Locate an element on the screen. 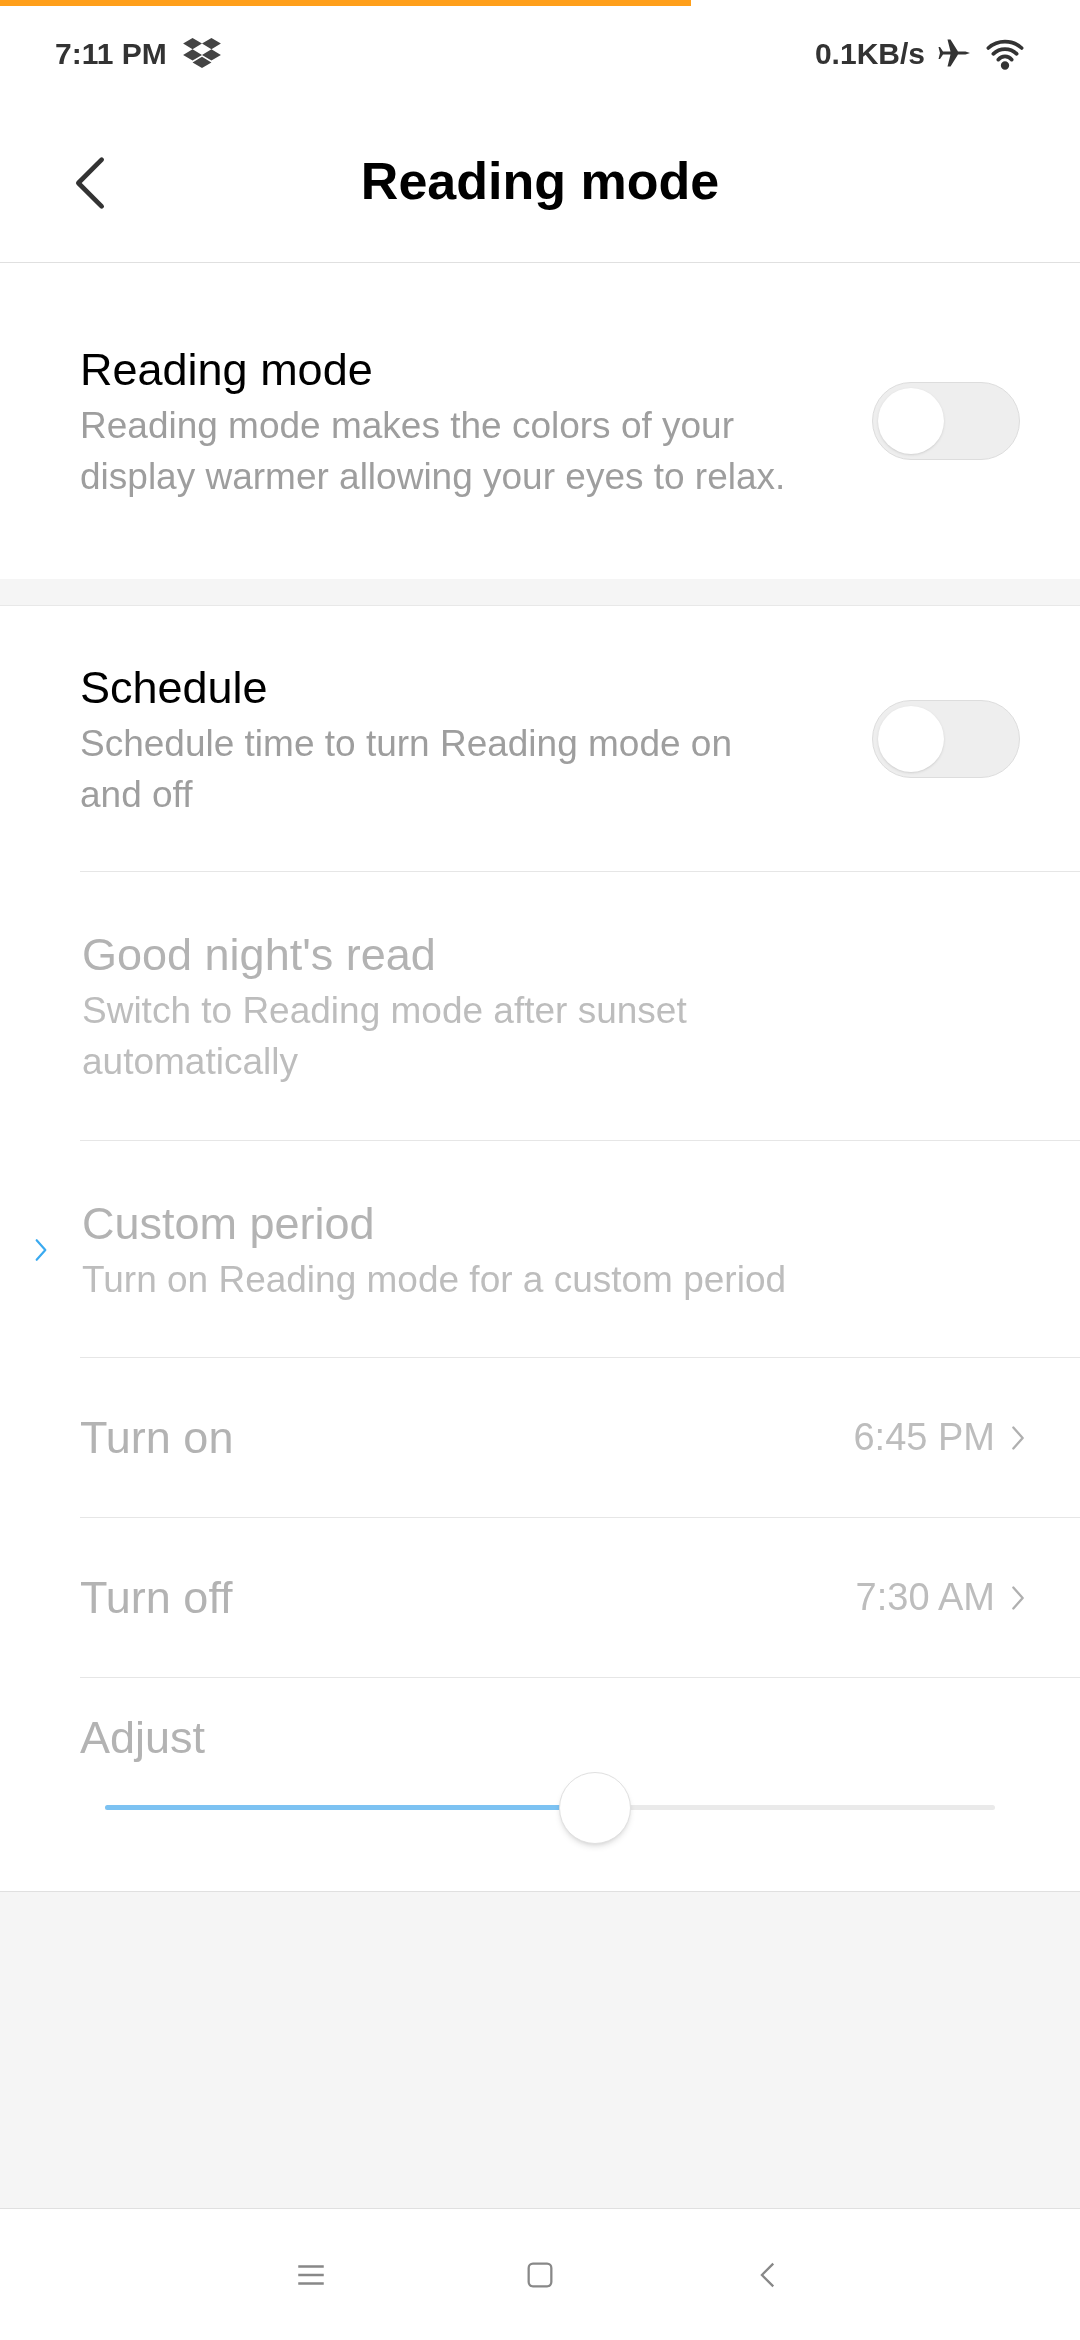  adjust-slider is located at coordinates (550, 1808).